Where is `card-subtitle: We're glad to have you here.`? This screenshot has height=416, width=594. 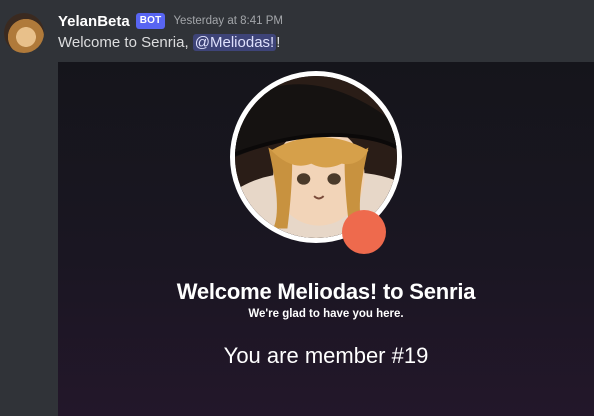 card-subtitle: We're glad to have you here. is located at coordinates (326, 314).